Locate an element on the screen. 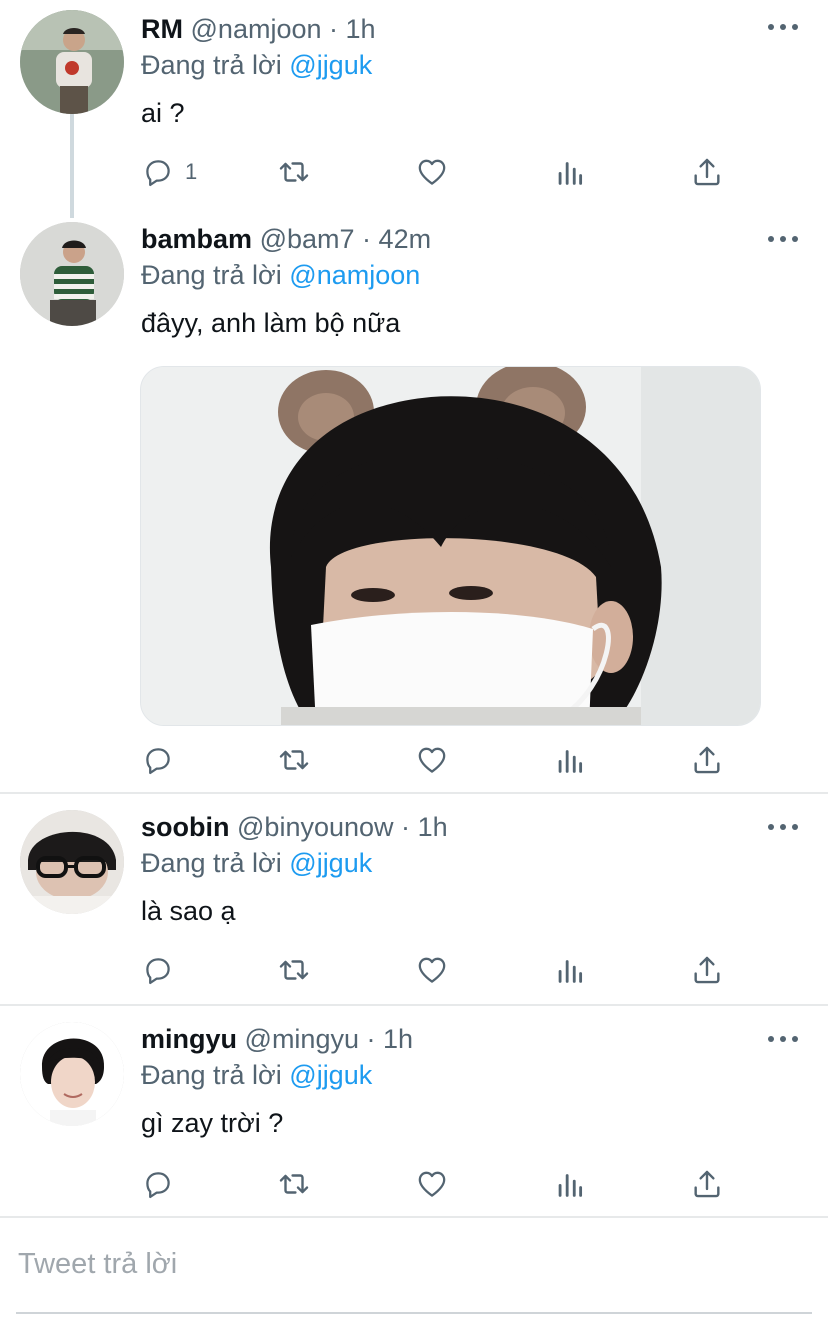 Image resolution: width=828 pixels, height=1317 pixels. tweet-text: đâyy, anh làm bộ nữa is located at coordinates (271, 323).